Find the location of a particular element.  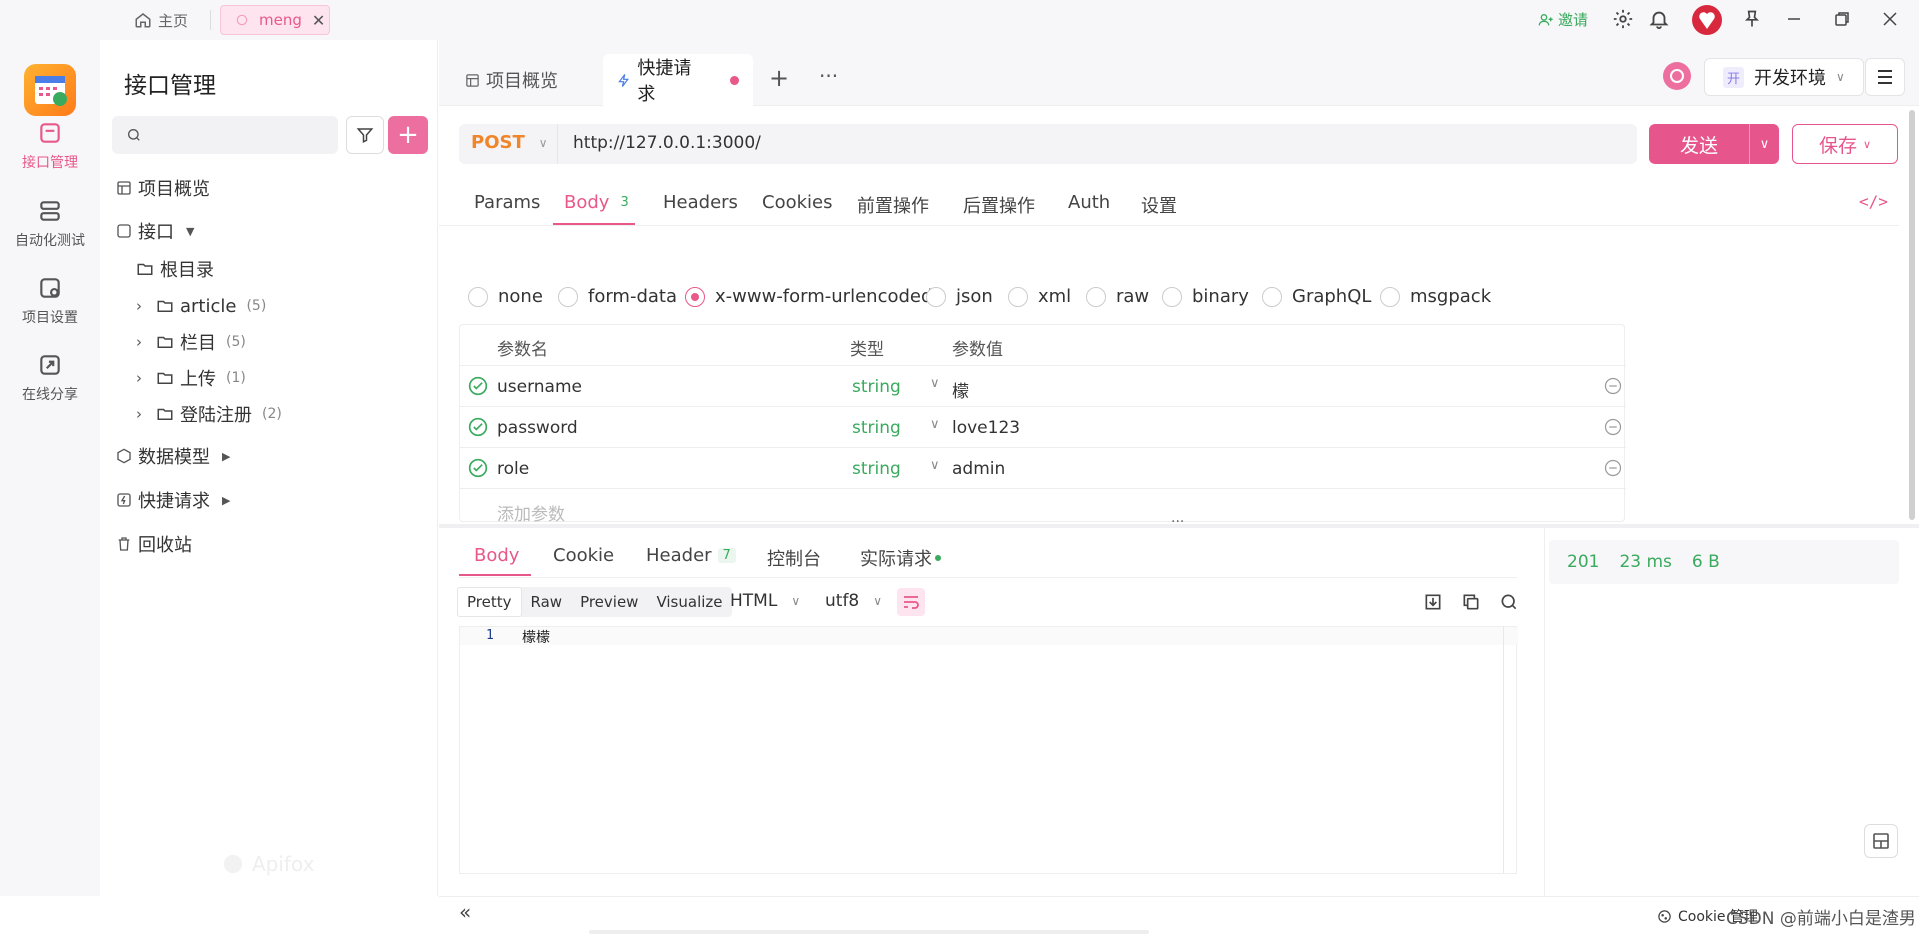

url-input: http://127.0.0.1:3000/ is located at coordinates (667, 143).